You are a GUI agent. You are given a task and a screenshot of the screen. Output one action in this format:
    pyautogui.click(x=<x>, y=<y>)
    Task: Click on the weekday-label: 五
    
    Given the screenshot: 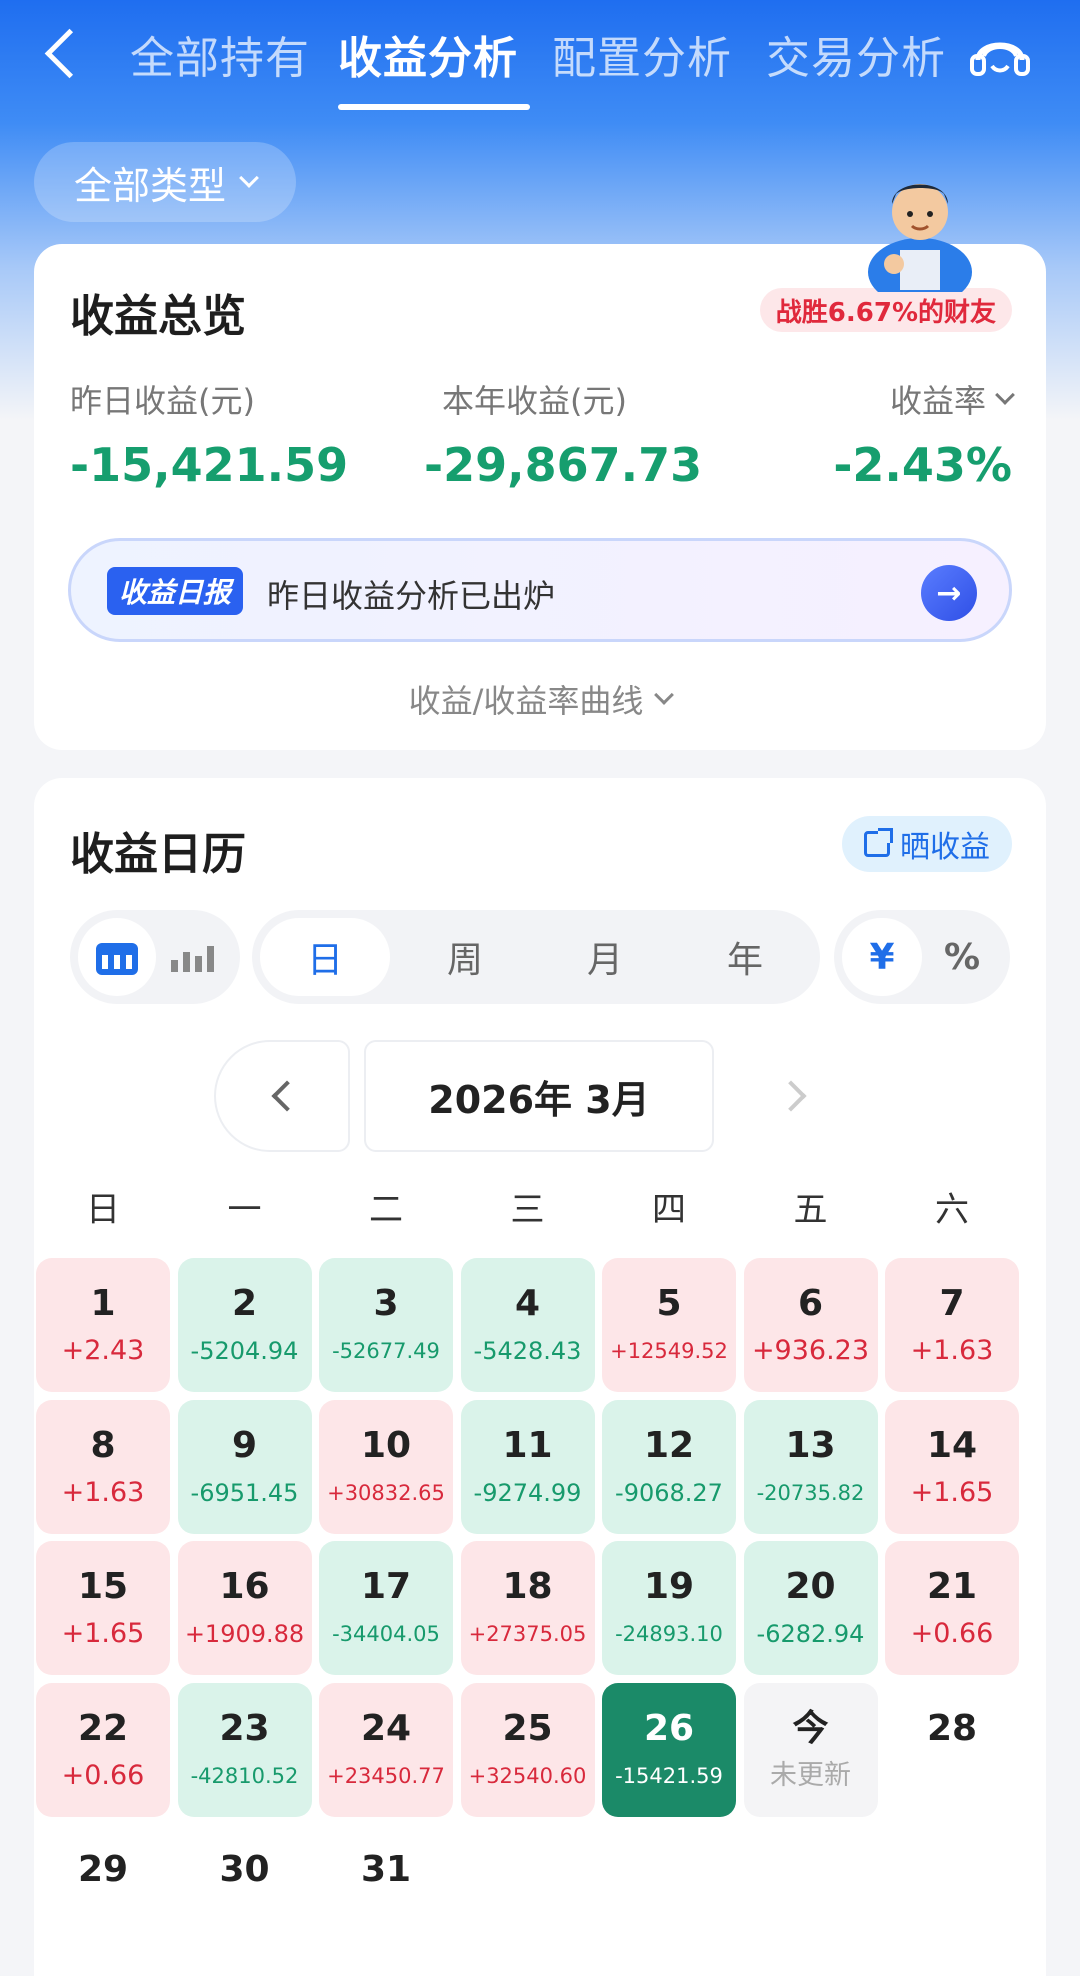 What is the action you would take?
    pyautogui.click(x=810, y=1210)
    